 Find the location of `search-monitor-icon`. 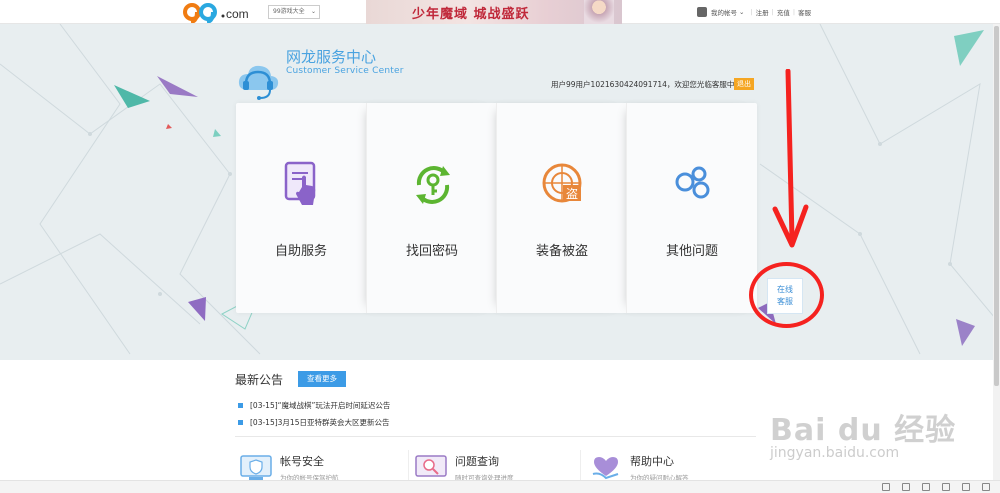

search-monitor-icon is located at coordinates (431, 466).